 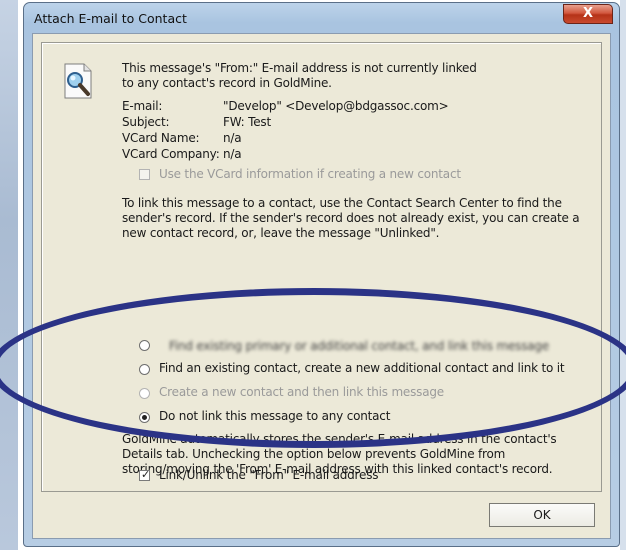 What do you see at coordinates (144, 345) in the screenshot?
I see `radio-find-existing` at bounding box center [144, 345].